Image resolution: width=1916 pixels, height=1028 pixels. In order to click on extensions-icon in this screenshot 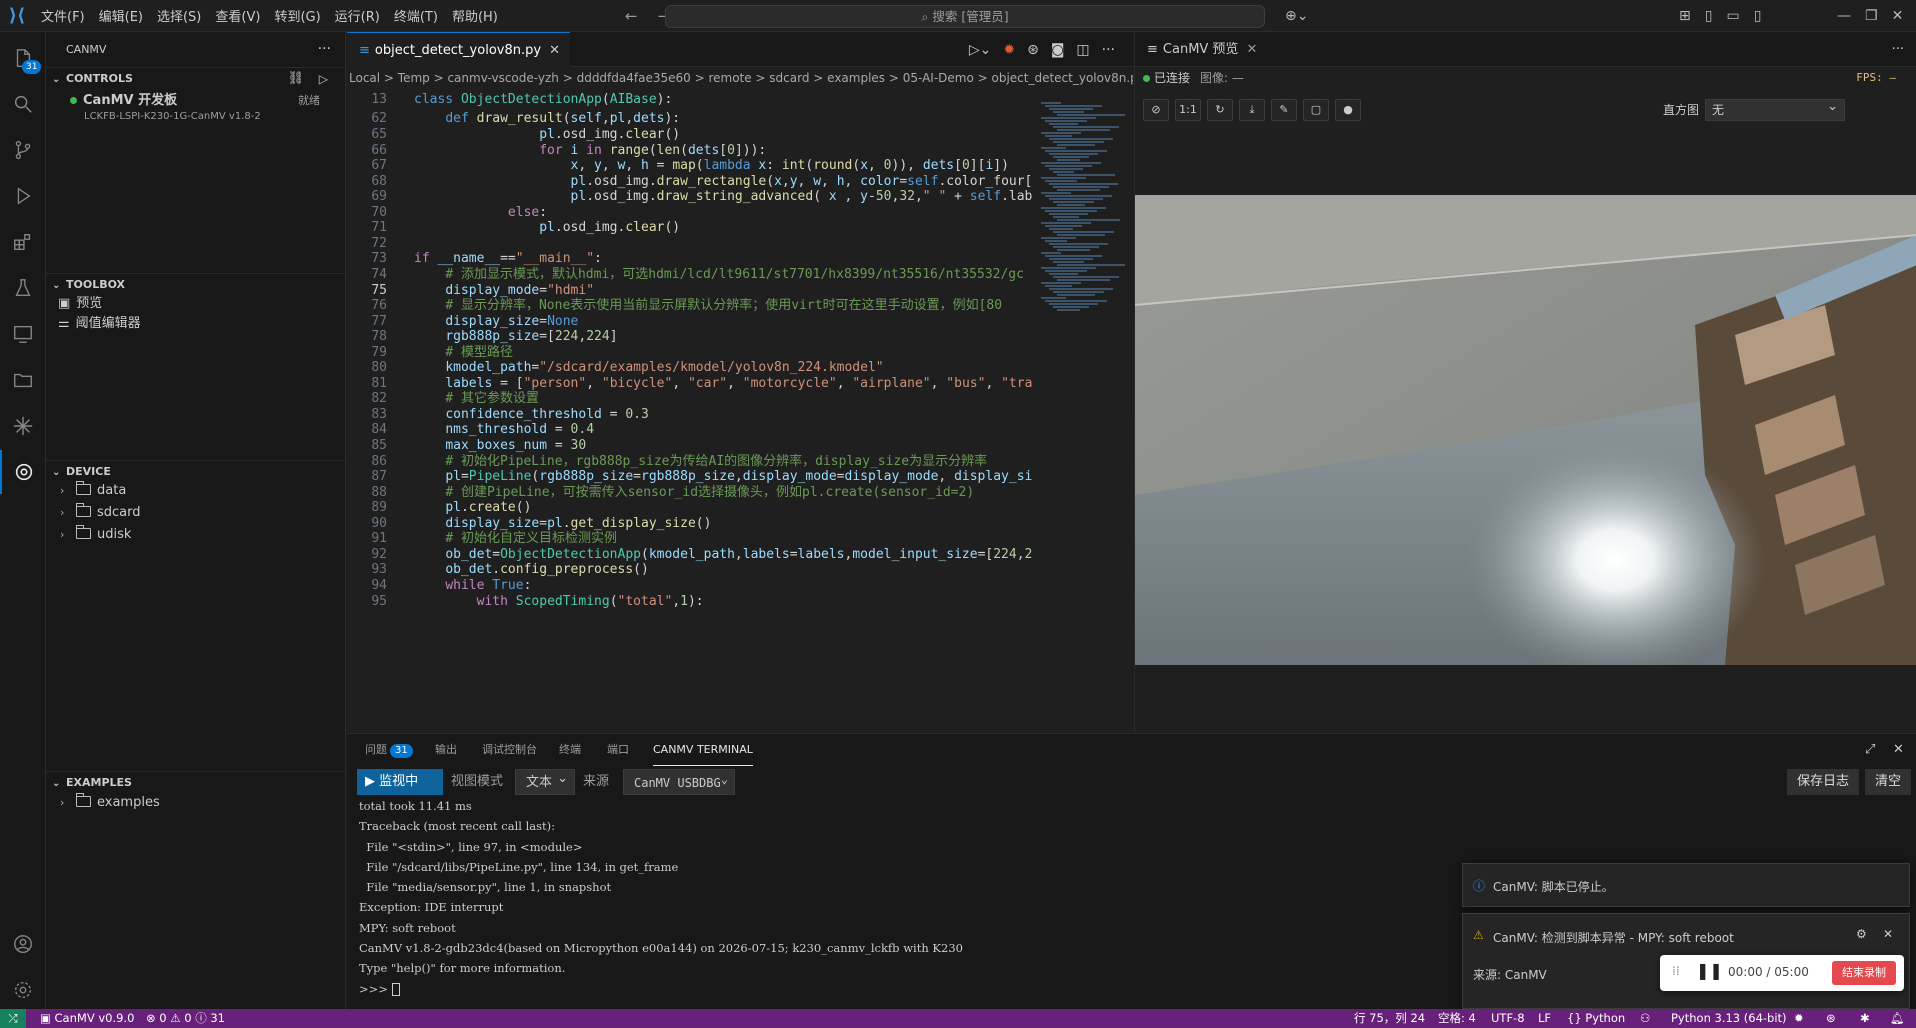, I will do `click(23, 242)`.